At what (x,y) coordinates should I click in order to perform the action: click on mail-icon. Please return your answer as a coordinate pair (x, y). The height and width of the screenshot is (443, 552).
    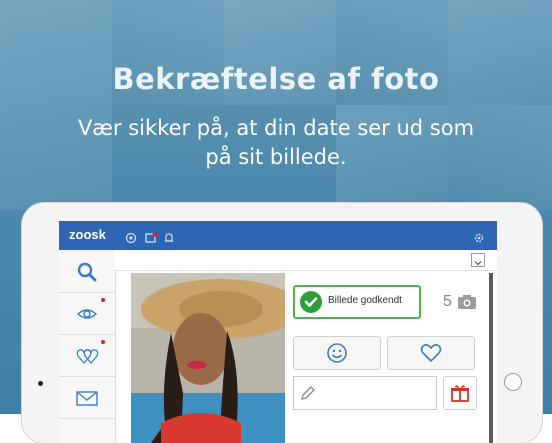
    Looking at the image, I should click on (87, 398).